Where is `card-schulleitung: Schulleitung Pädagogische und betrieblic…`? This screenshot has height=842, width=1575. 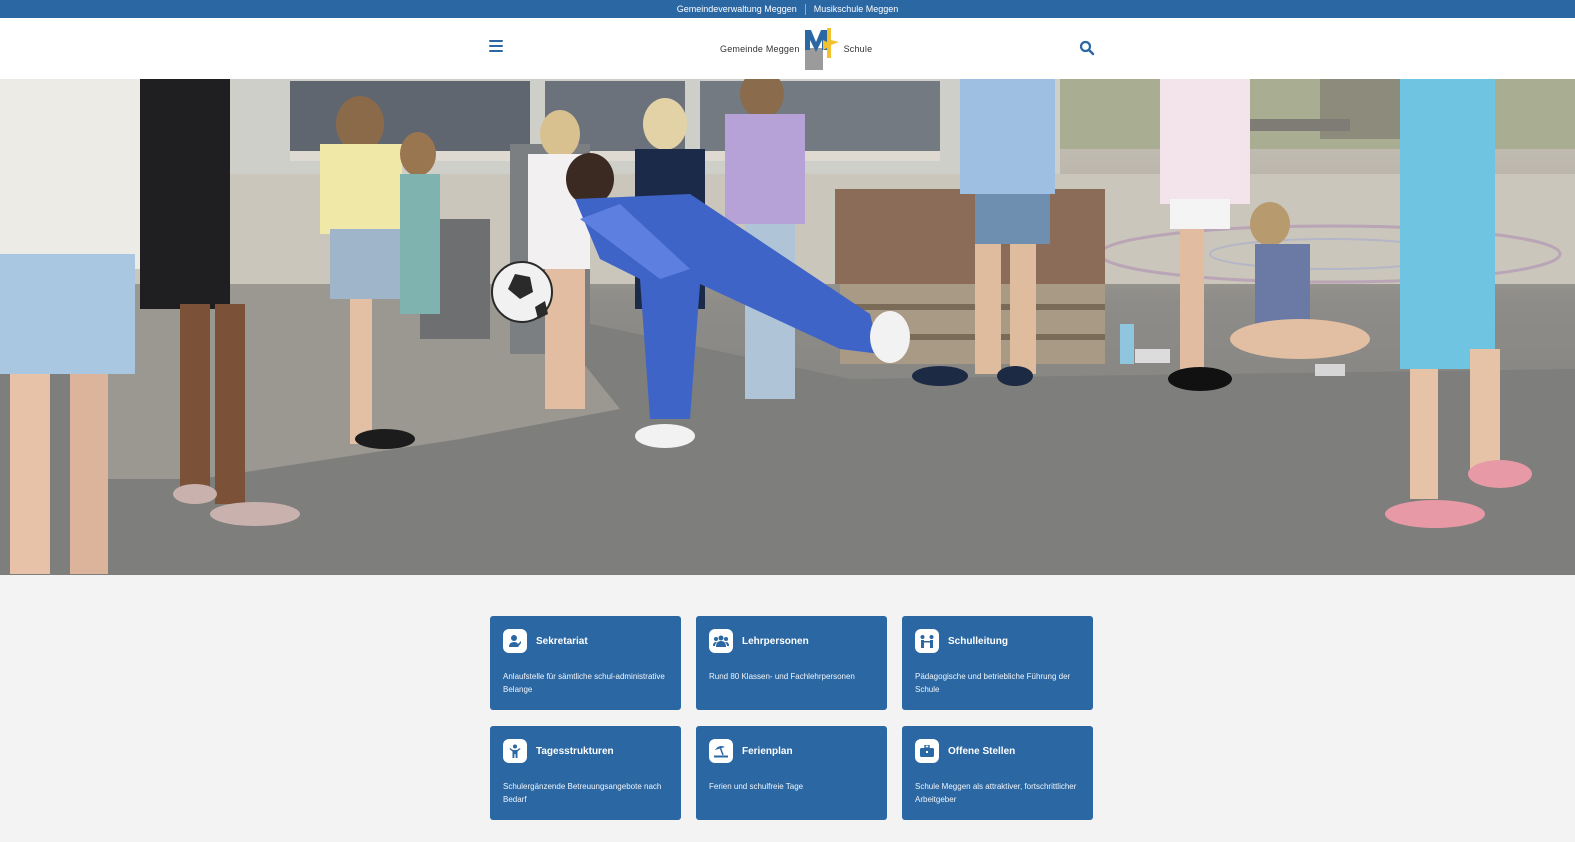
card-schulleitung: Schulleitung Pädagogische und betrieblic… is located at coordinates (997, 663).